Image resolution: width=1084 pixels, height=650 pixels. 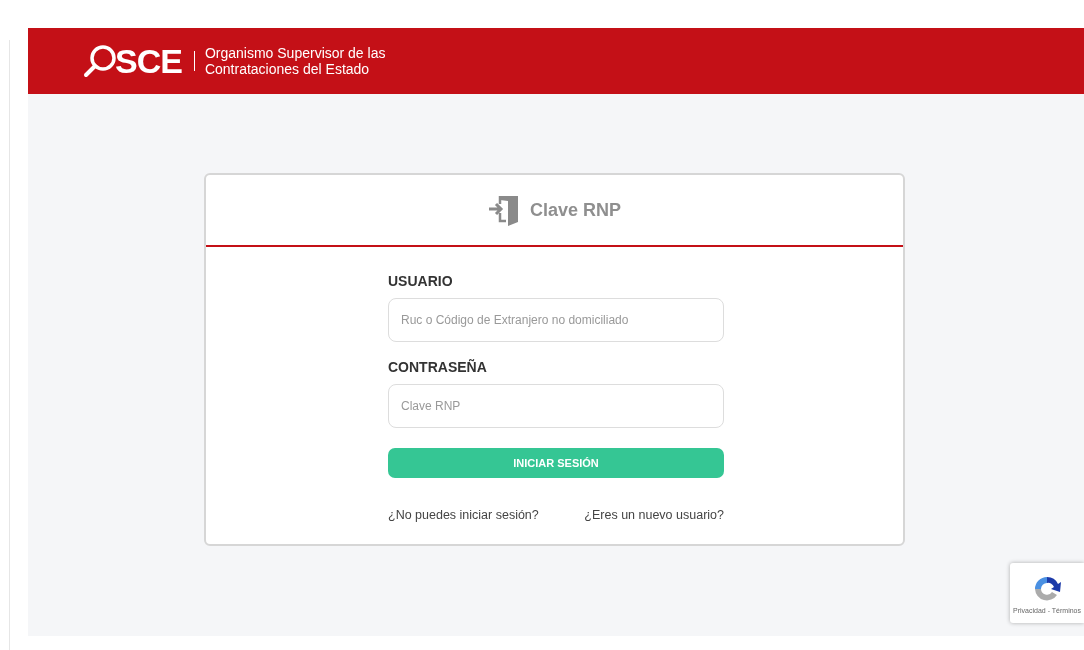 I want to click on magnifier-icon, so click(x=100, y=61).